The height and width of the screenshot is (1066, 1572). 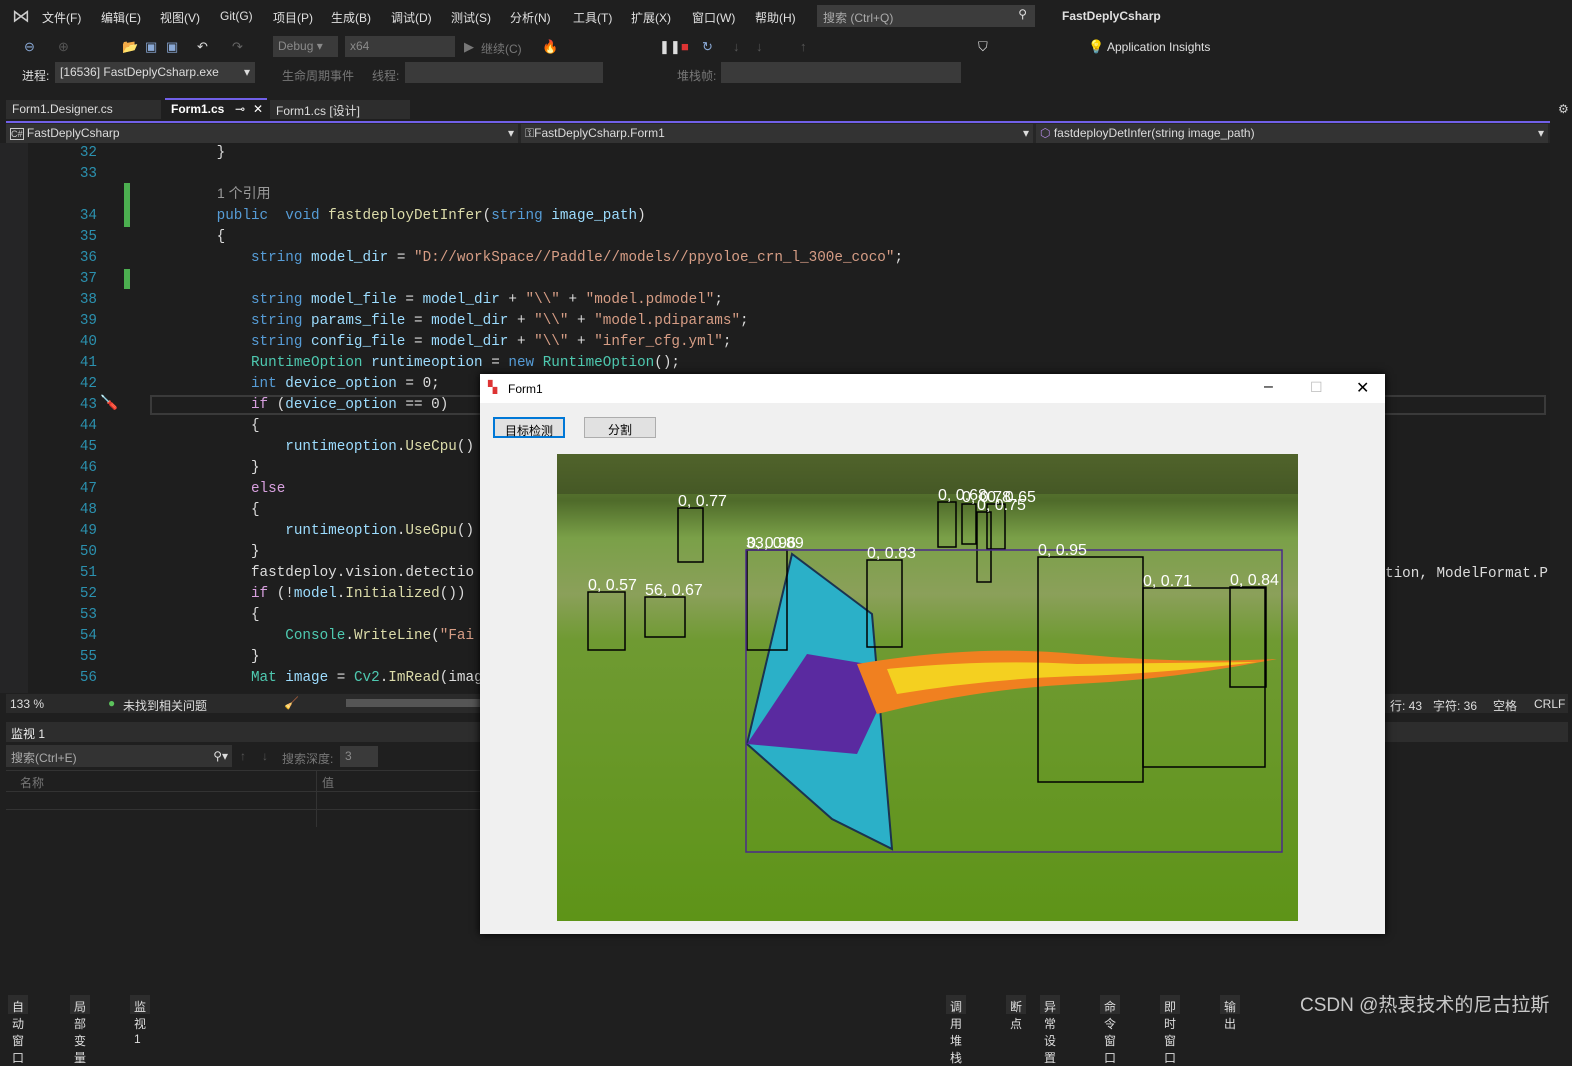 I want to click on undo-icon: ↶, so click(x=202, y=47).